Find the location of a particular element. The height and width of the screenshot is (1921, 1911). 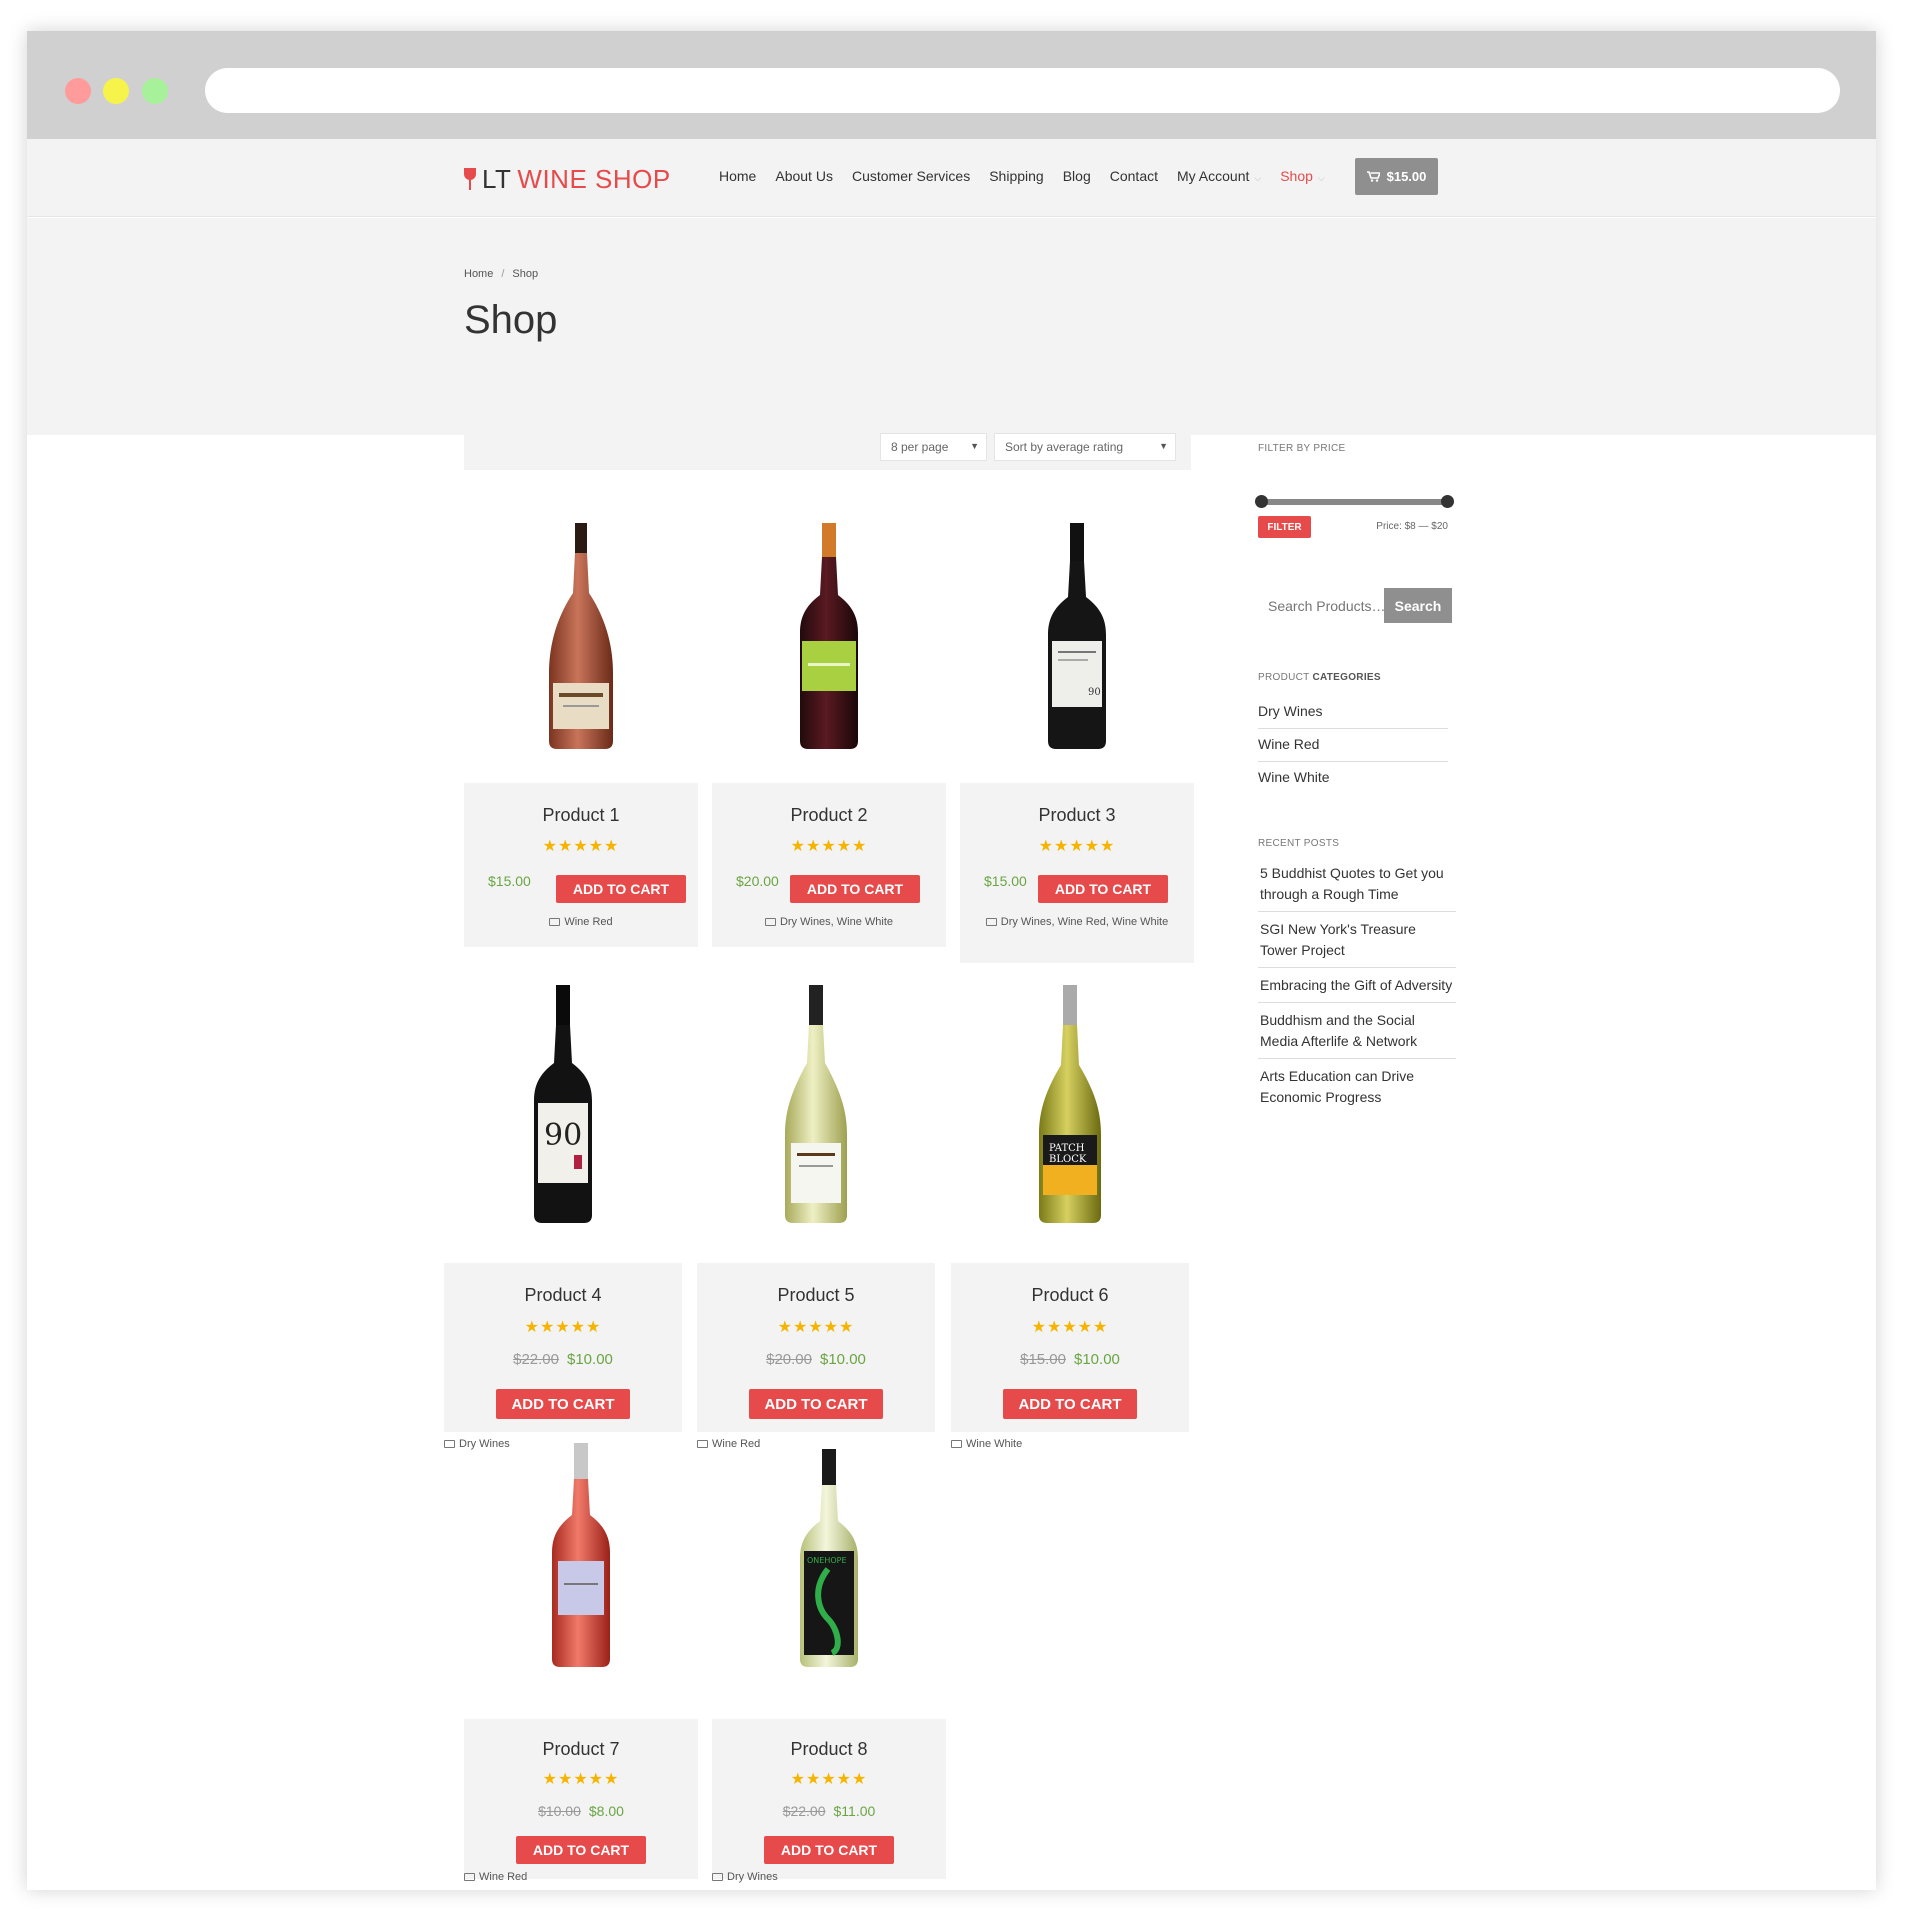

filter-button: FILTER is located at coordinates (1284, 527).